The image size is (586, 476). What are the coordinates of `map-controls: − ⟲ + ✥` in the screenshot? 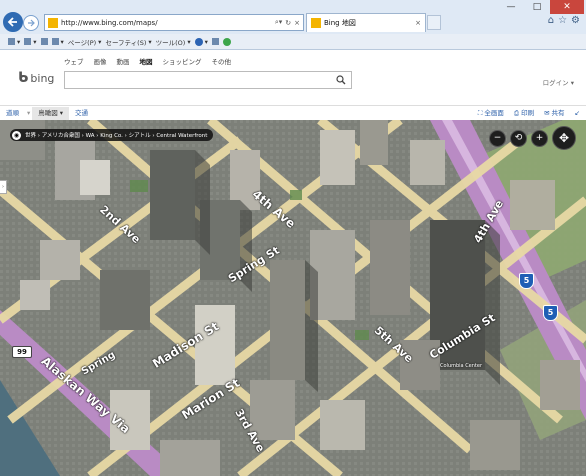 It's located at (532, 138).